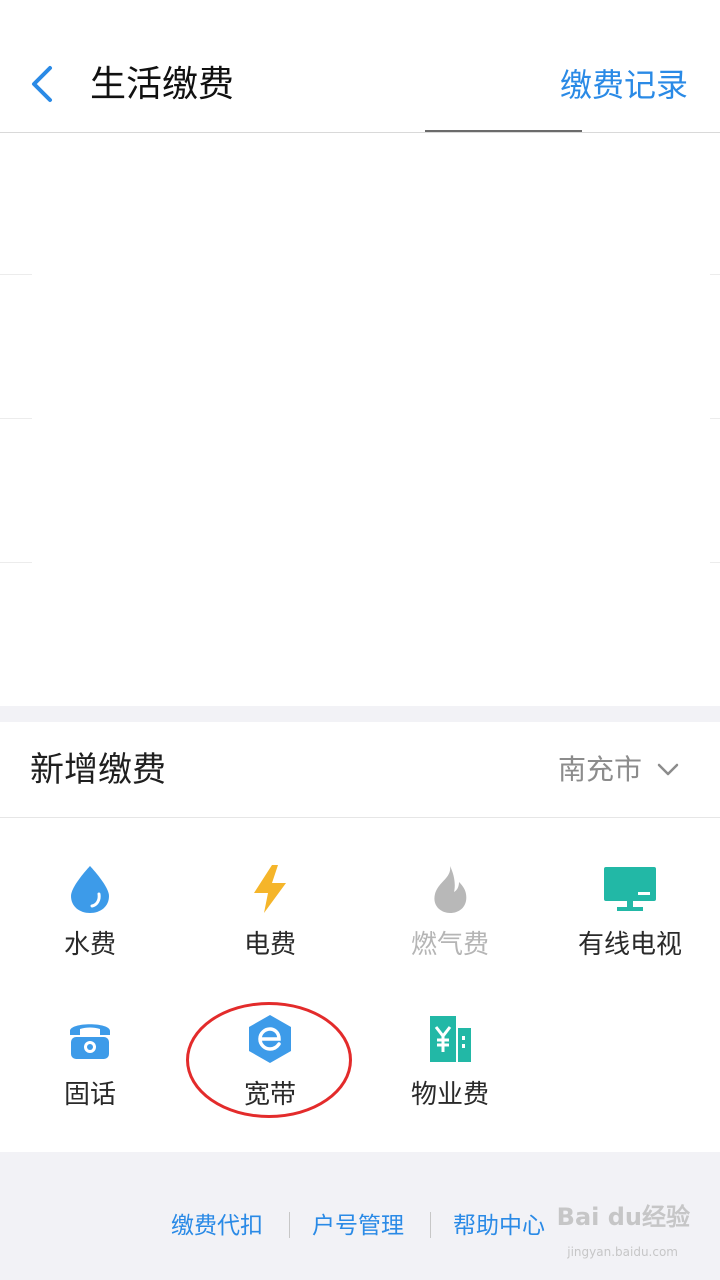 Image resolution: width=720 pixels, height=1280 pixels. What do you see at coordinates (450, 924) in the screenshot?
I see `gas-fee-item: 燃气费` at bounding box center [450, 924].